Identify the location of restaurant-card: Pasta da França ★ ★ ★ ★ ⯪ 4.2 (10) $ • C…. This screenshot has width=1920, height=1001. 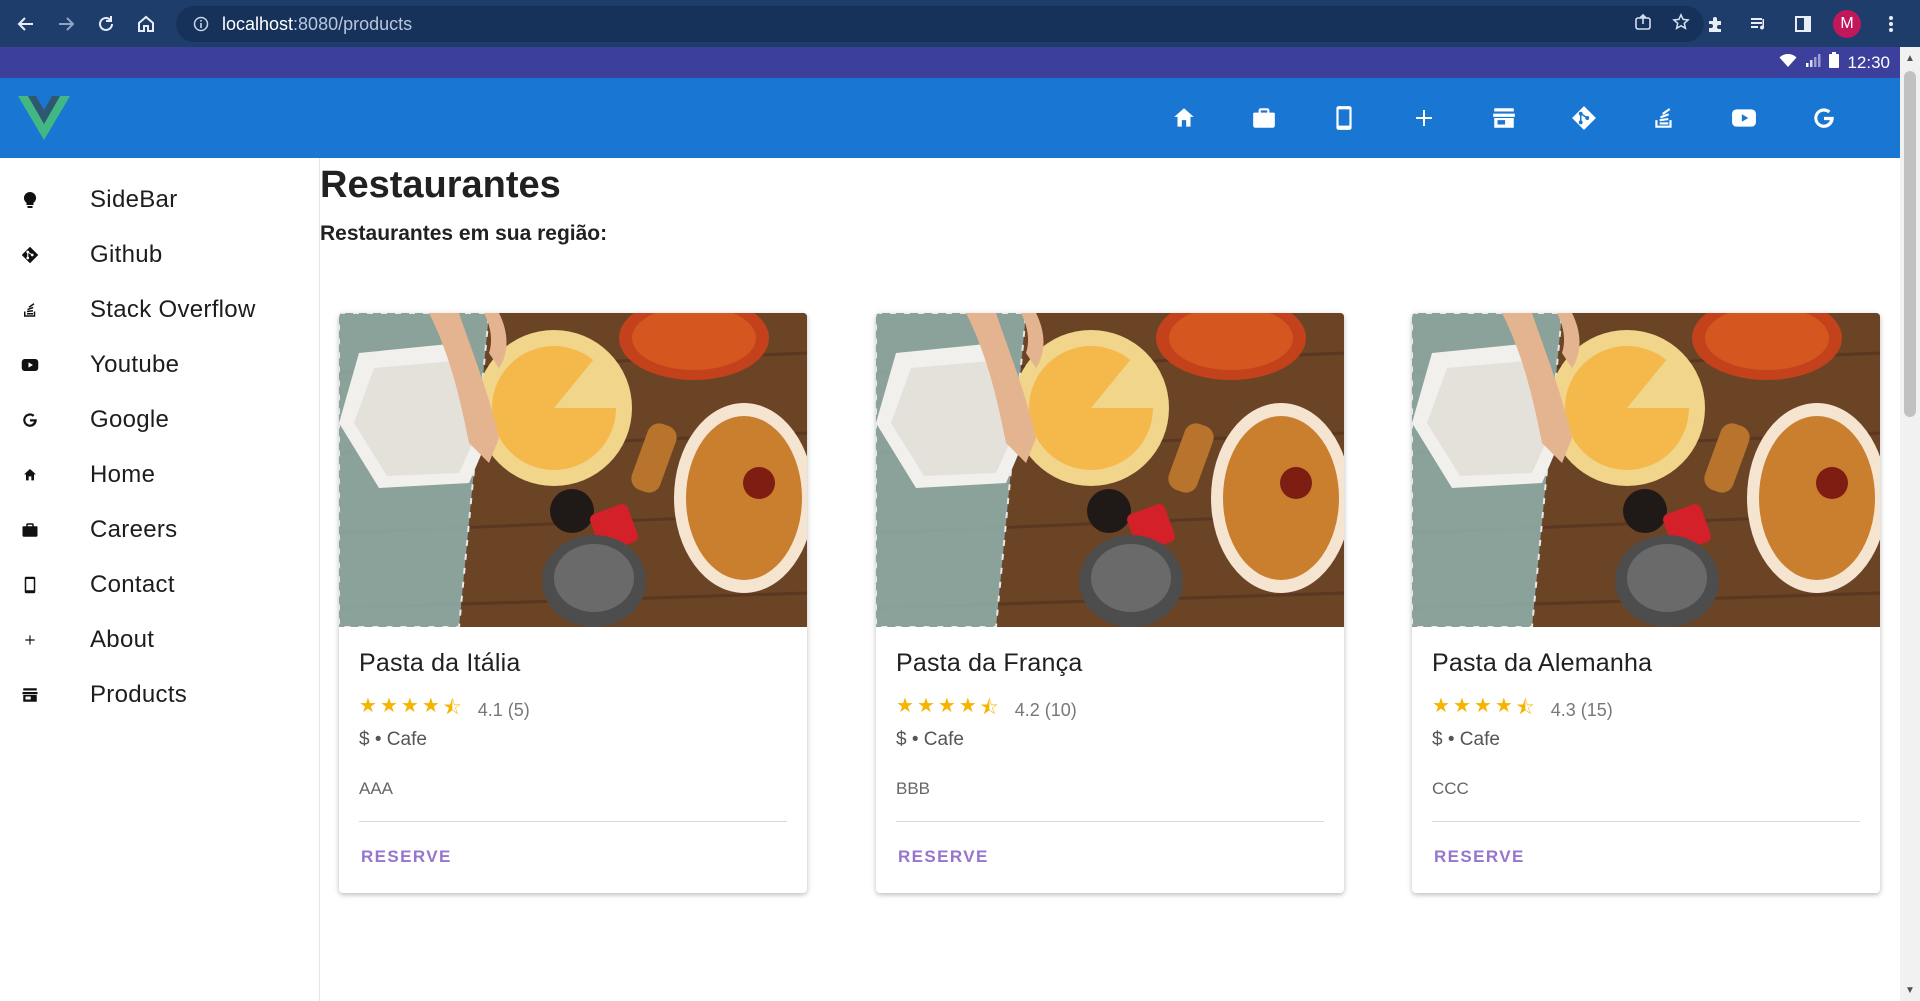
(1110, 603).